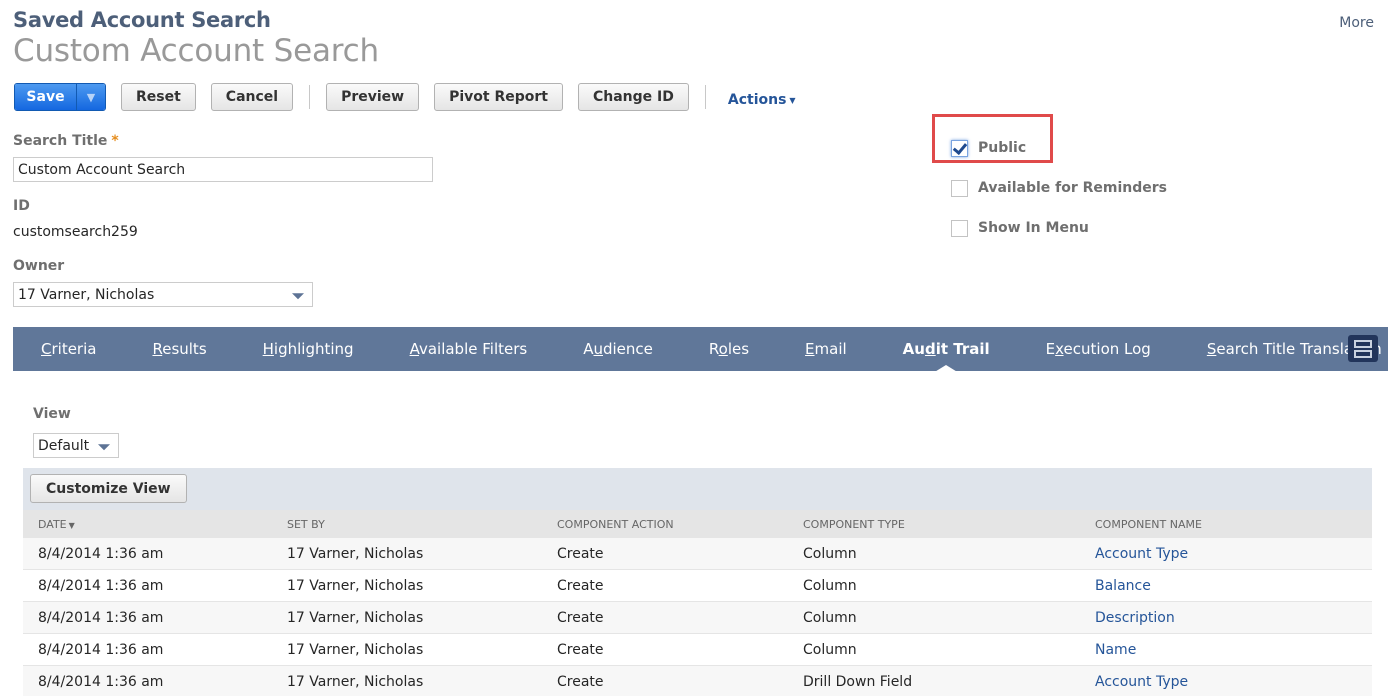  What do you see at coordinates (64, 445) in the screenshot?
I see `view-select-value: Default` at bounding box center [64, 445].